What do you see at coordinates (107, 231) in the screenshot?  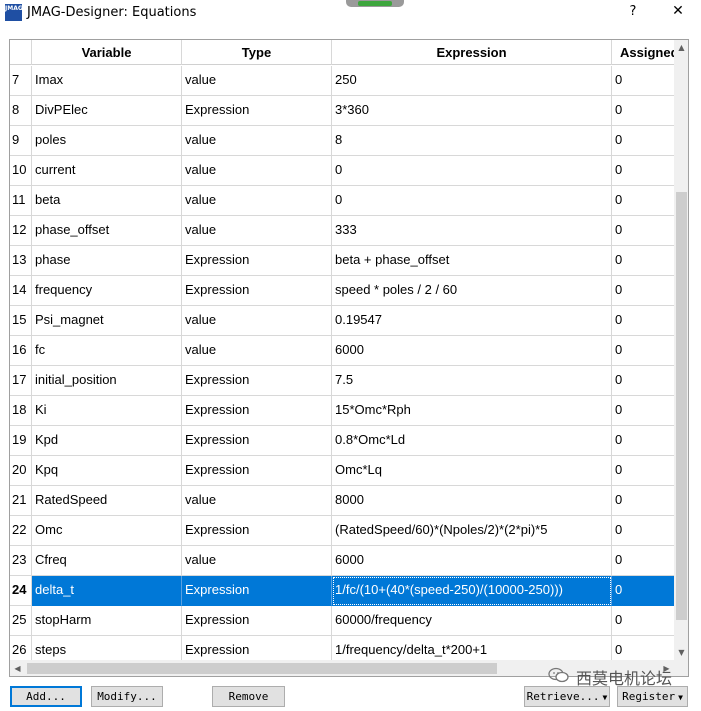 I see `cell-variable: phase_offset` at bounding box center [107, 231].